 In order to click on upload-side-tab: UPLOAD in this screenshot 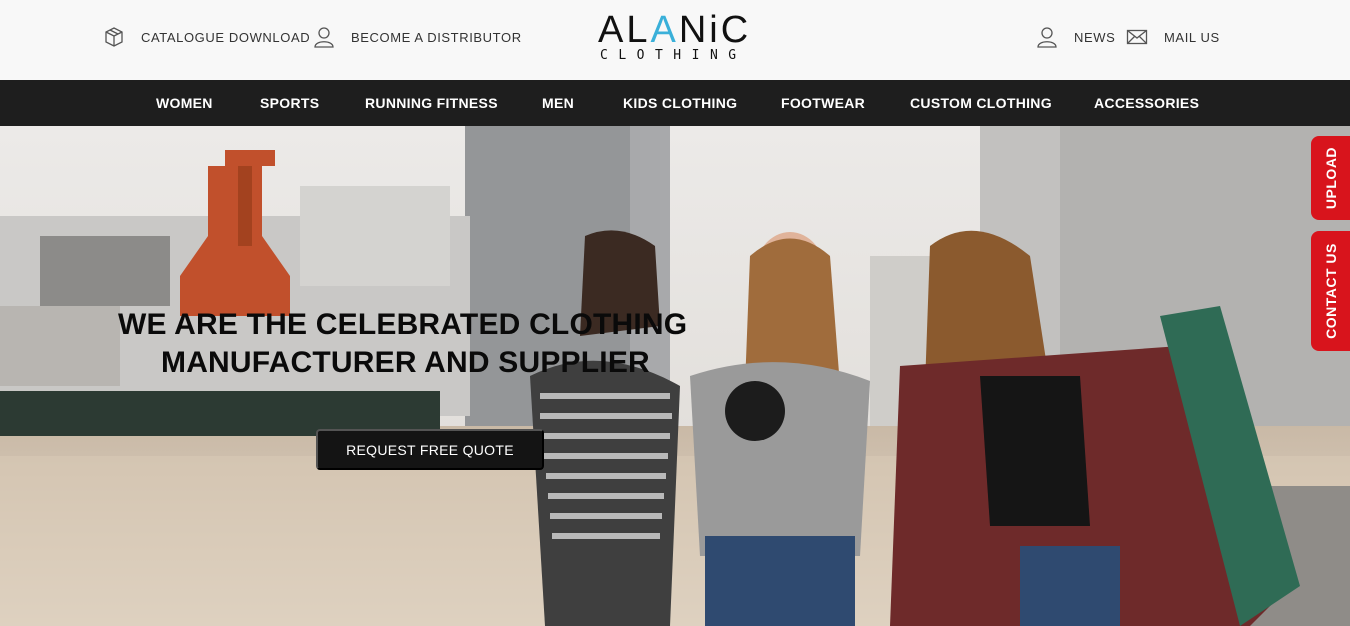, I will do `click(1330, 178)`.